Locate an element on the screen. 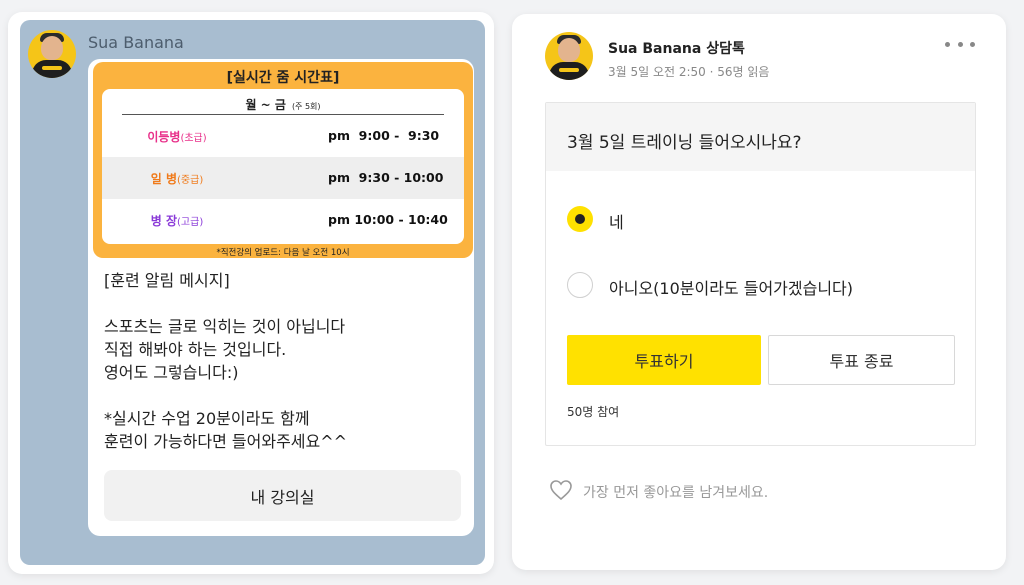 The image size is (1024, 585). poll-meta: 3월 5일 오전 2:50 · 56명 읽음 is located at coordinates (689, 72).